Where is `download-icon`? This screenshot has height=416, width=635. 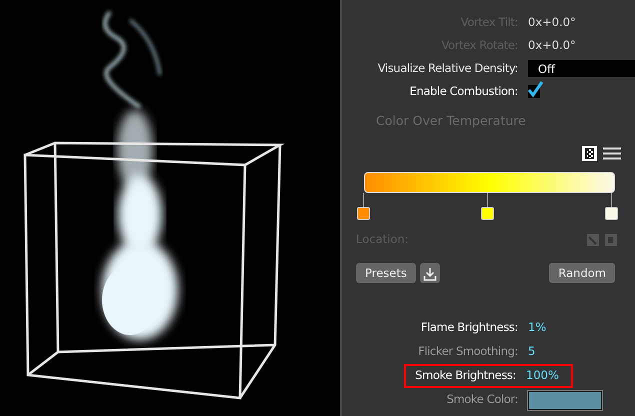 download-icon is located at coordinates (429, 273).